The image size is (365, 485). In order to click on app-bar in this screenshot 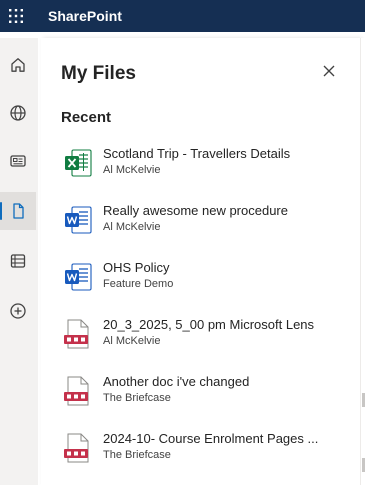, I will do `click(19, 261)`.